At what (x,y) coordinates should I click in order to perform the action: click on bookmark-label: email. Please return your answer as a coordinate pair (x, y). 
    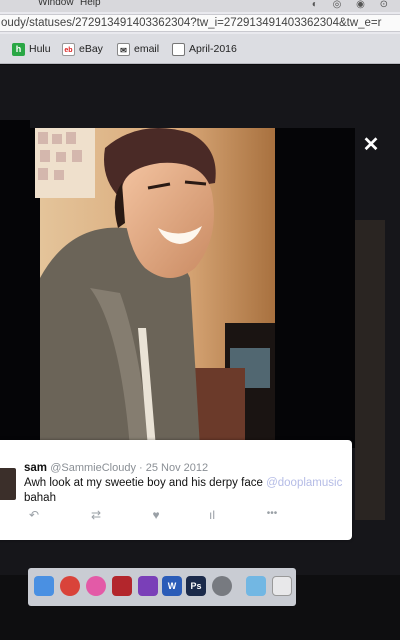
    Looking at the image, I should click on (147, 49).